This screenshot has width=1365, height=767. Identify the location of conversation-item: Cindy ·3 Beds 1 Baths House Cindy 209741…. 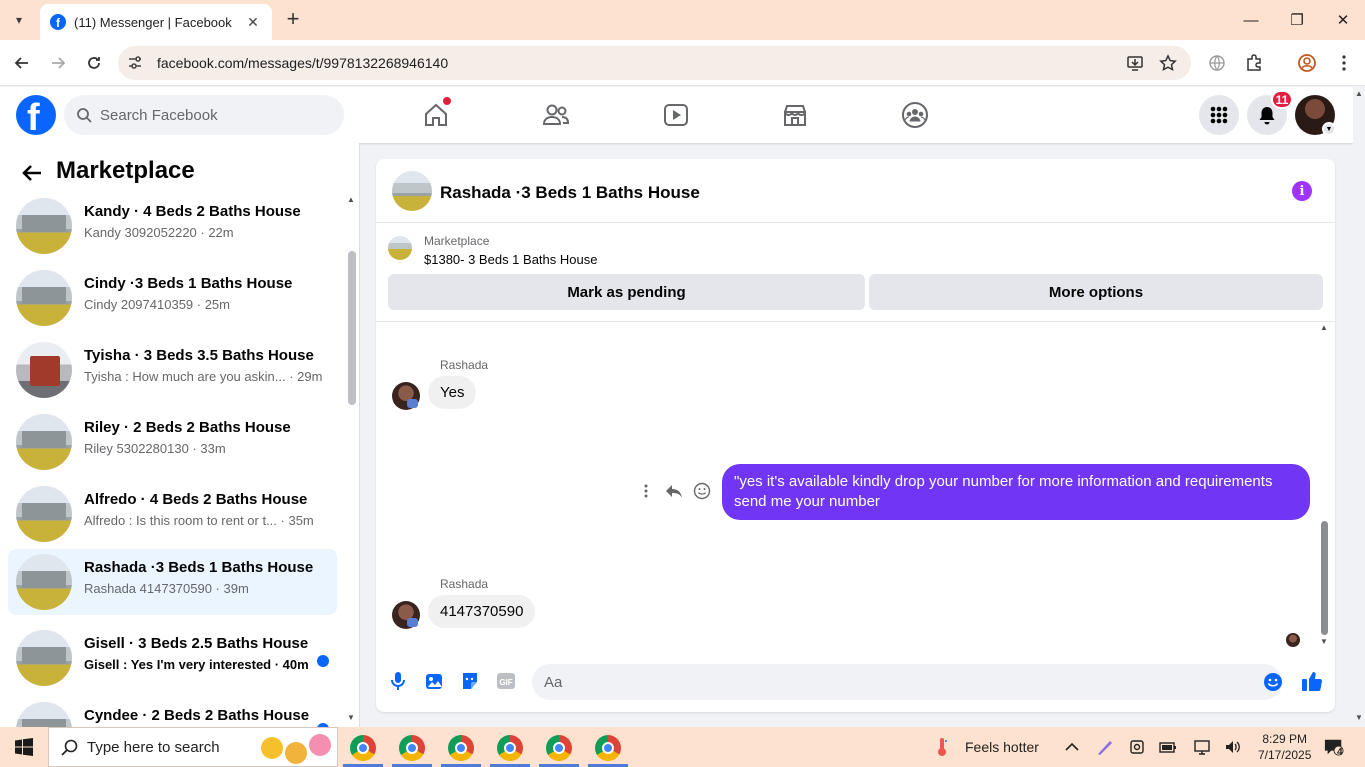
(172, 298).